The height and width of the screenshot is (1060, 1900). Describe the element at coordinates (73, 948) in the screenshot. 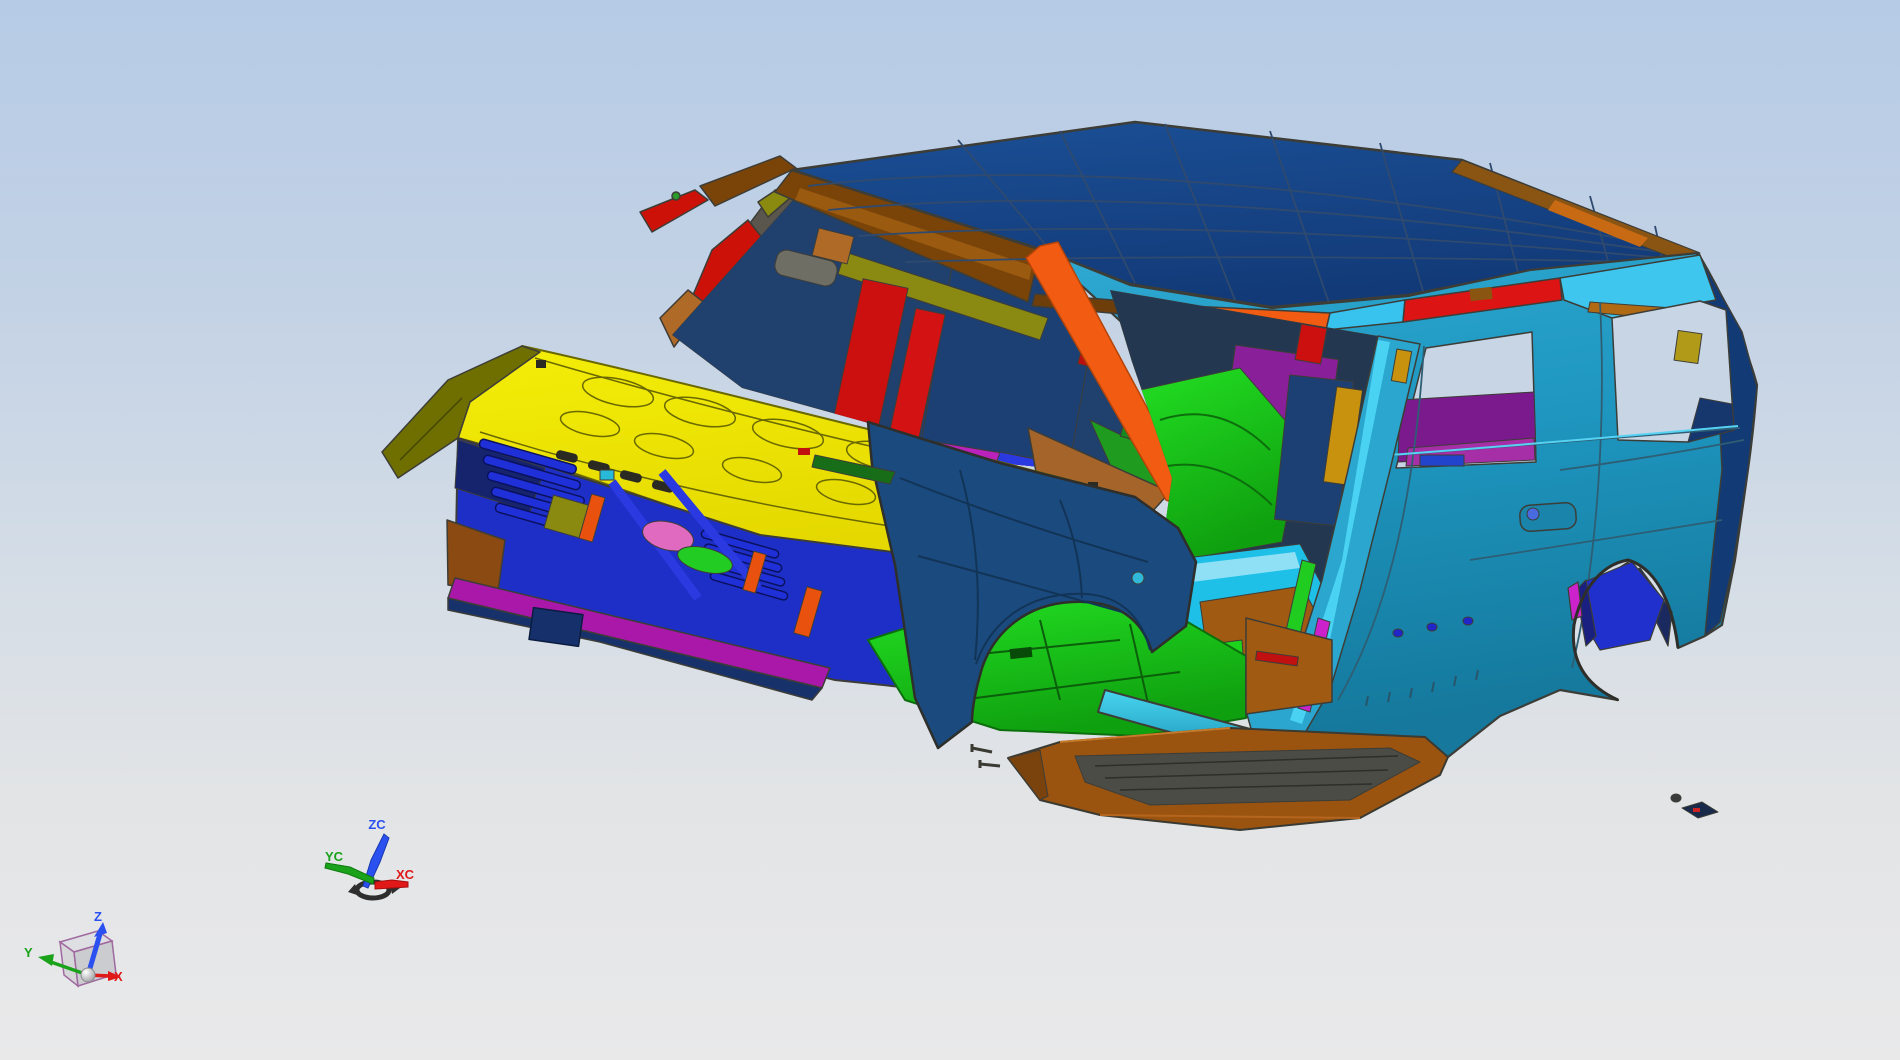

I see `world-triad: Z Y X` at that location.